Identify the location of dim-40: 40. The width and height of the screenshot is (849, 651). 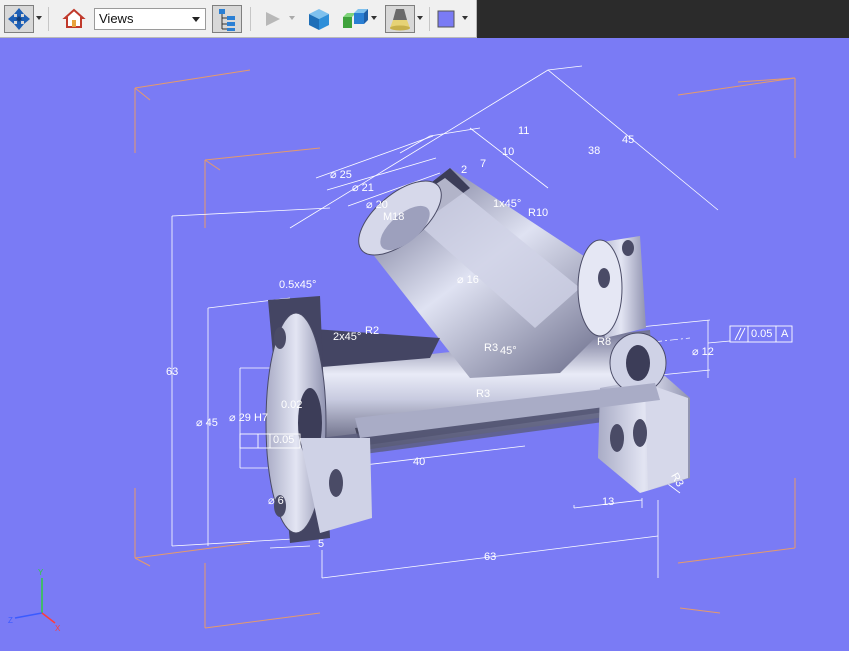
(419, 462).